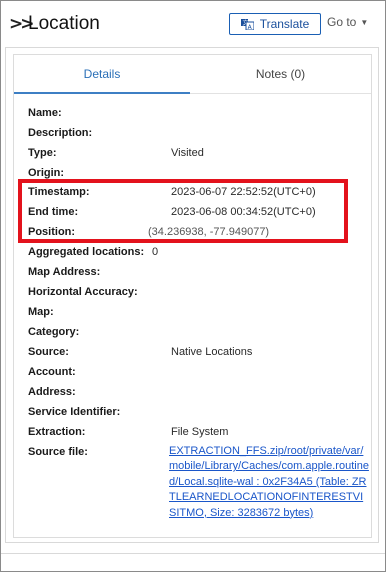  What do you see at coordinates (64, 23) in the screenshot?
I see `page-title: Location` at bounding box center [64, 23].